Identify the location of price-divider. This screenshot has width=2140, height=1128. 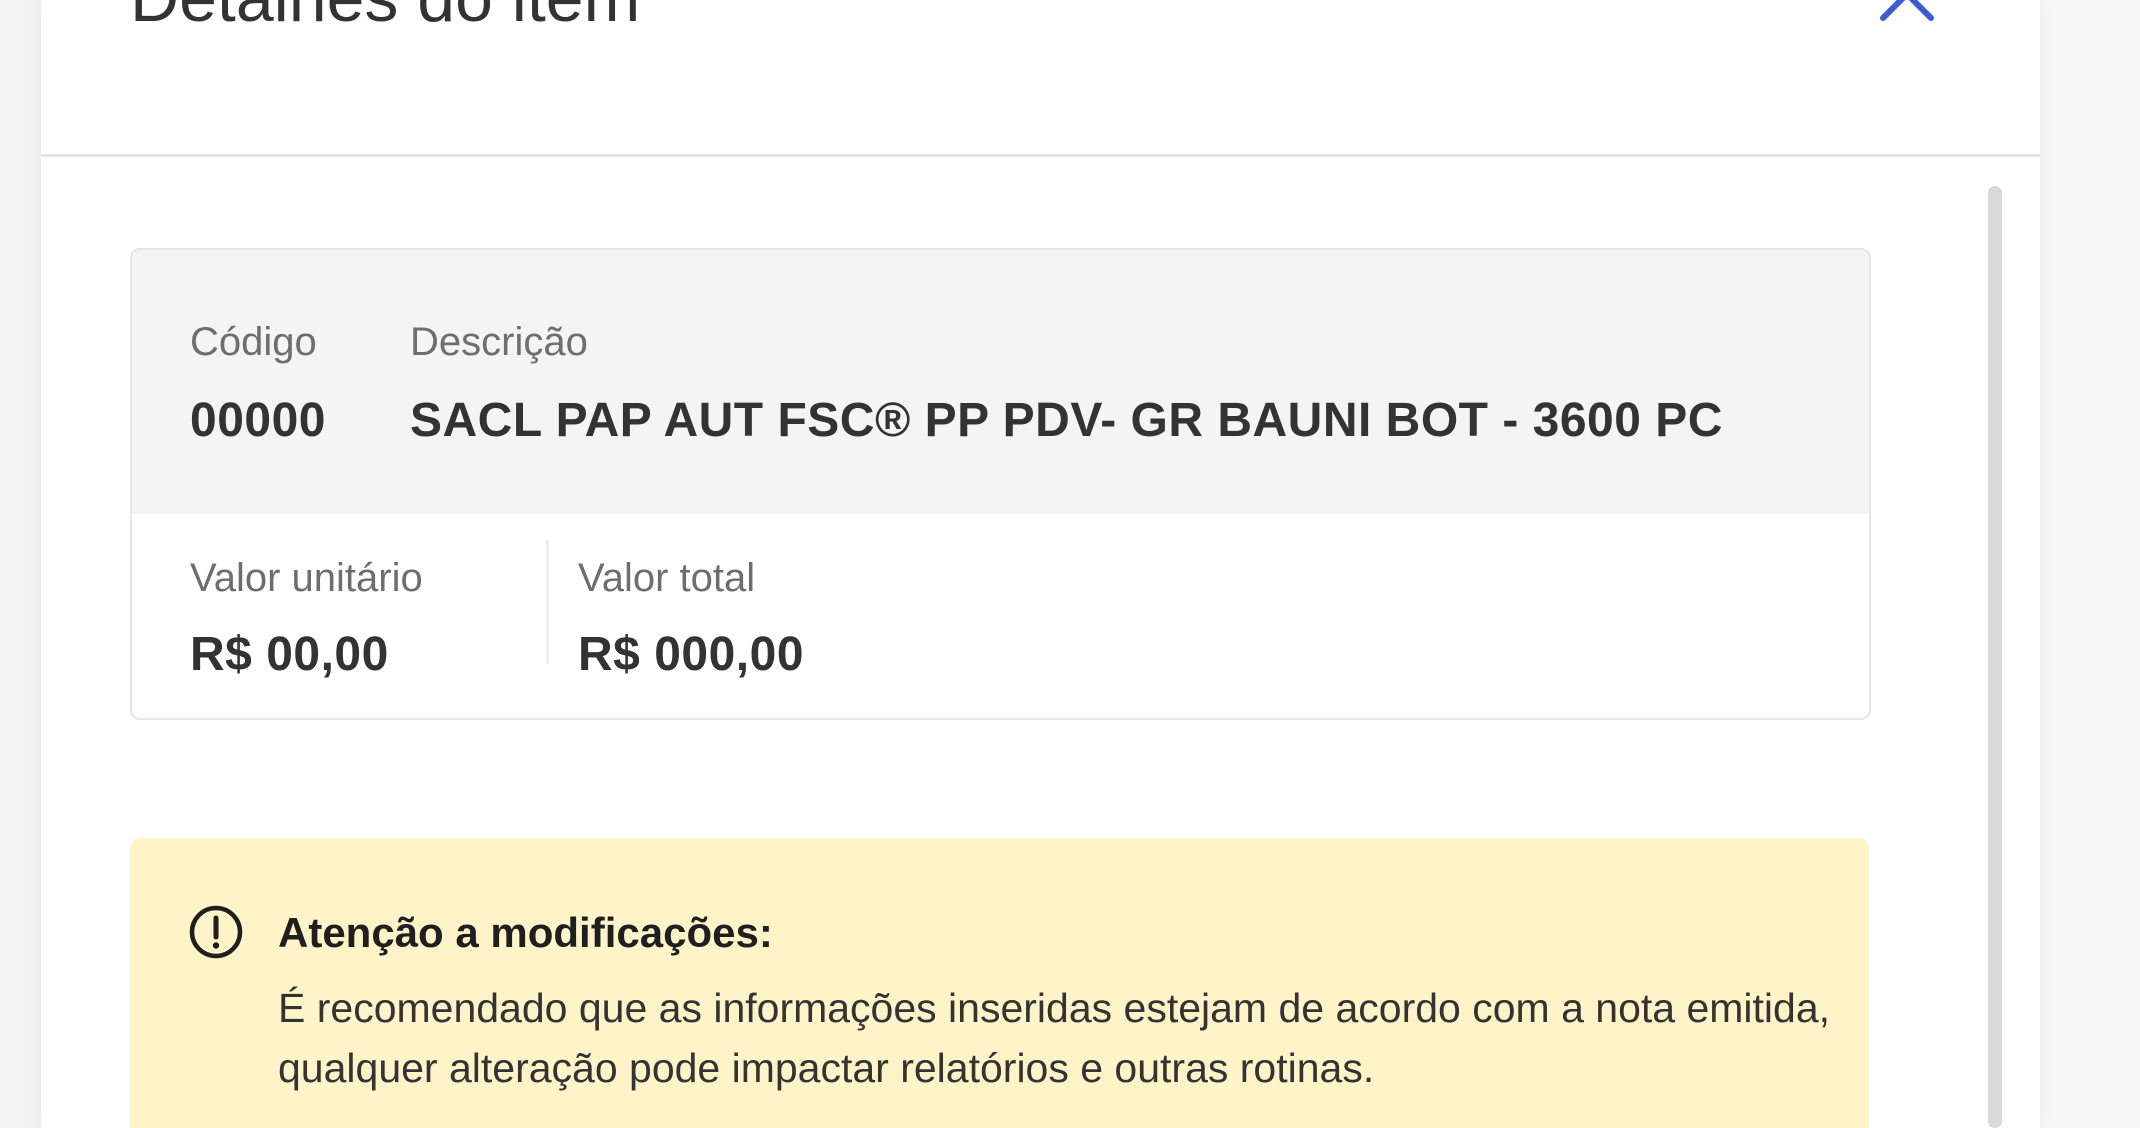
(547, 602).